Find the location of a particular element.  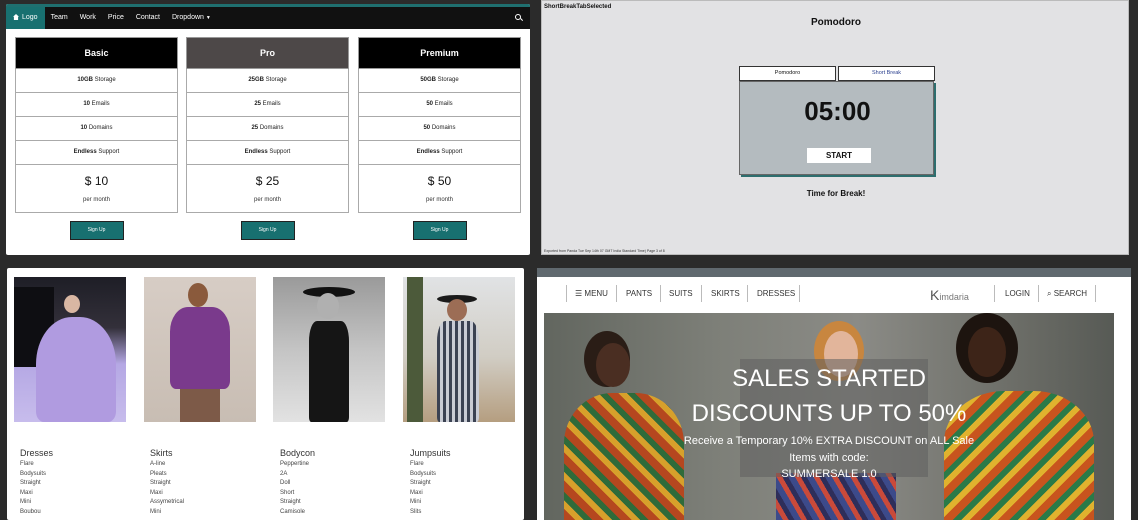

plan-name: Premium is located at coordinates (439, 53).